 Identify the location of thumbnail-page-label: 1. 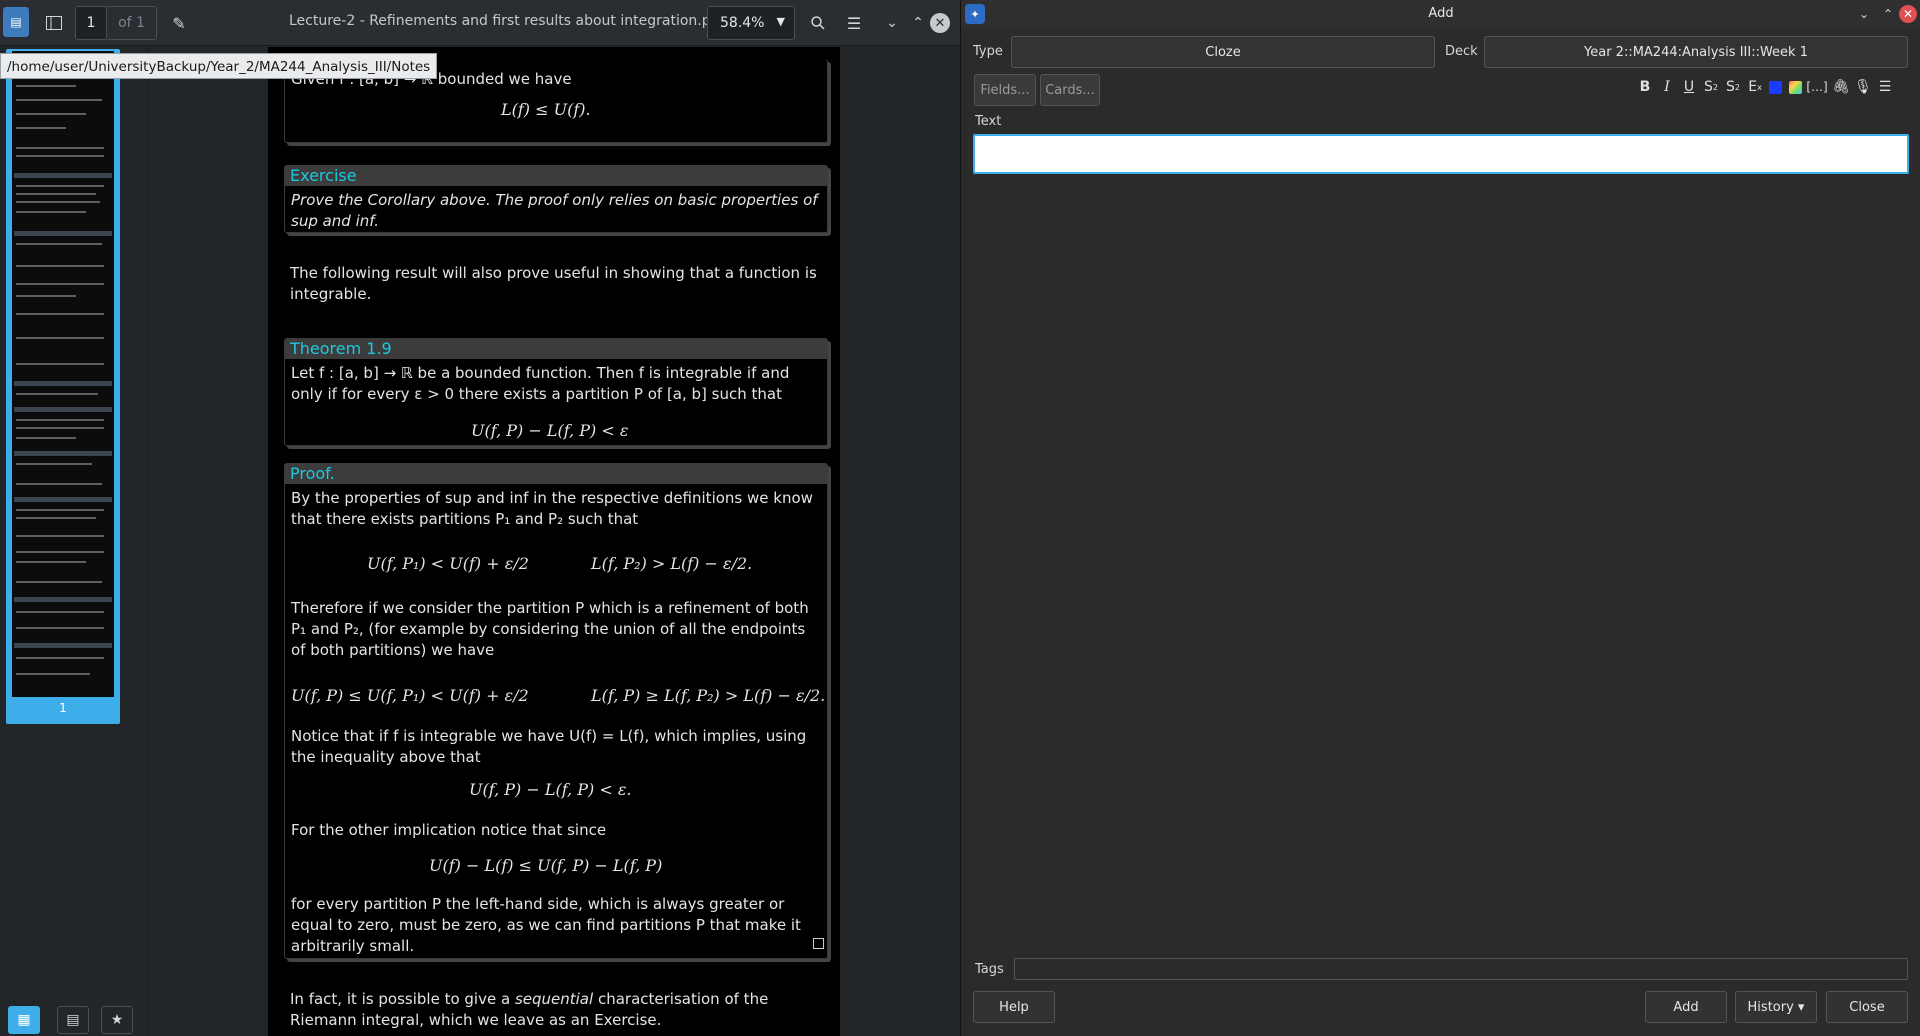
(63, 708).